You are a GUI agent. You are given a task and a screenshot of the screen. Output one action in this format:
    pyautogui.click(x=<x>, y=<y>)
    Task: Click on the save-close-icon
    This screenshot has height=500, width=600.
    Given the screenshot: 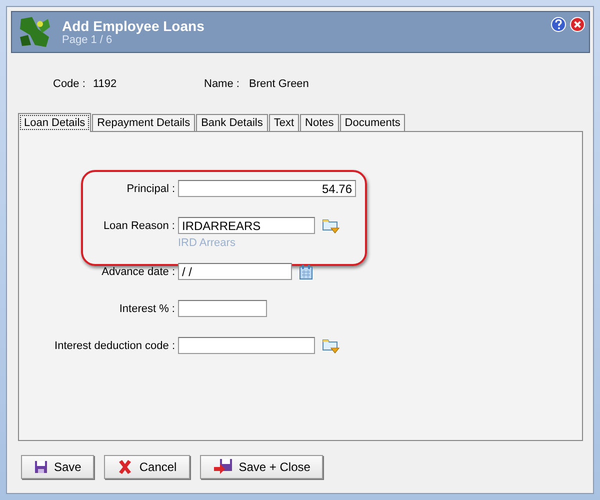 What is the action you would take?
    pyautogui.click(x=222, y=467)
    